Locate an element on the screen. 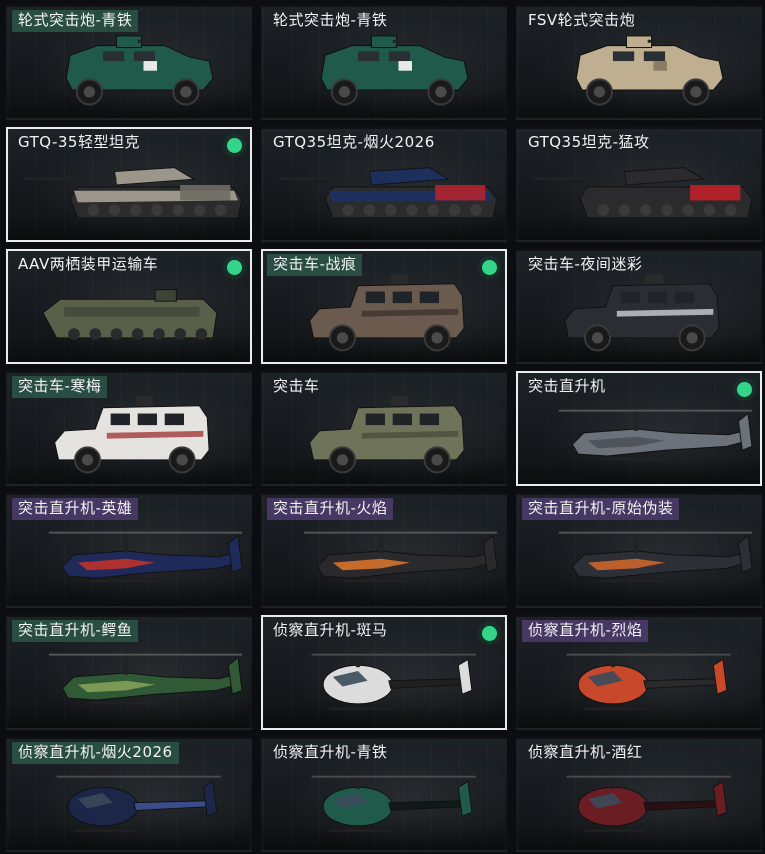 The width and height of the screenshot is (765, 854). vehicle-skin-name: GTQ35坦克-烟火2026 is located at coordinates (354, 142).